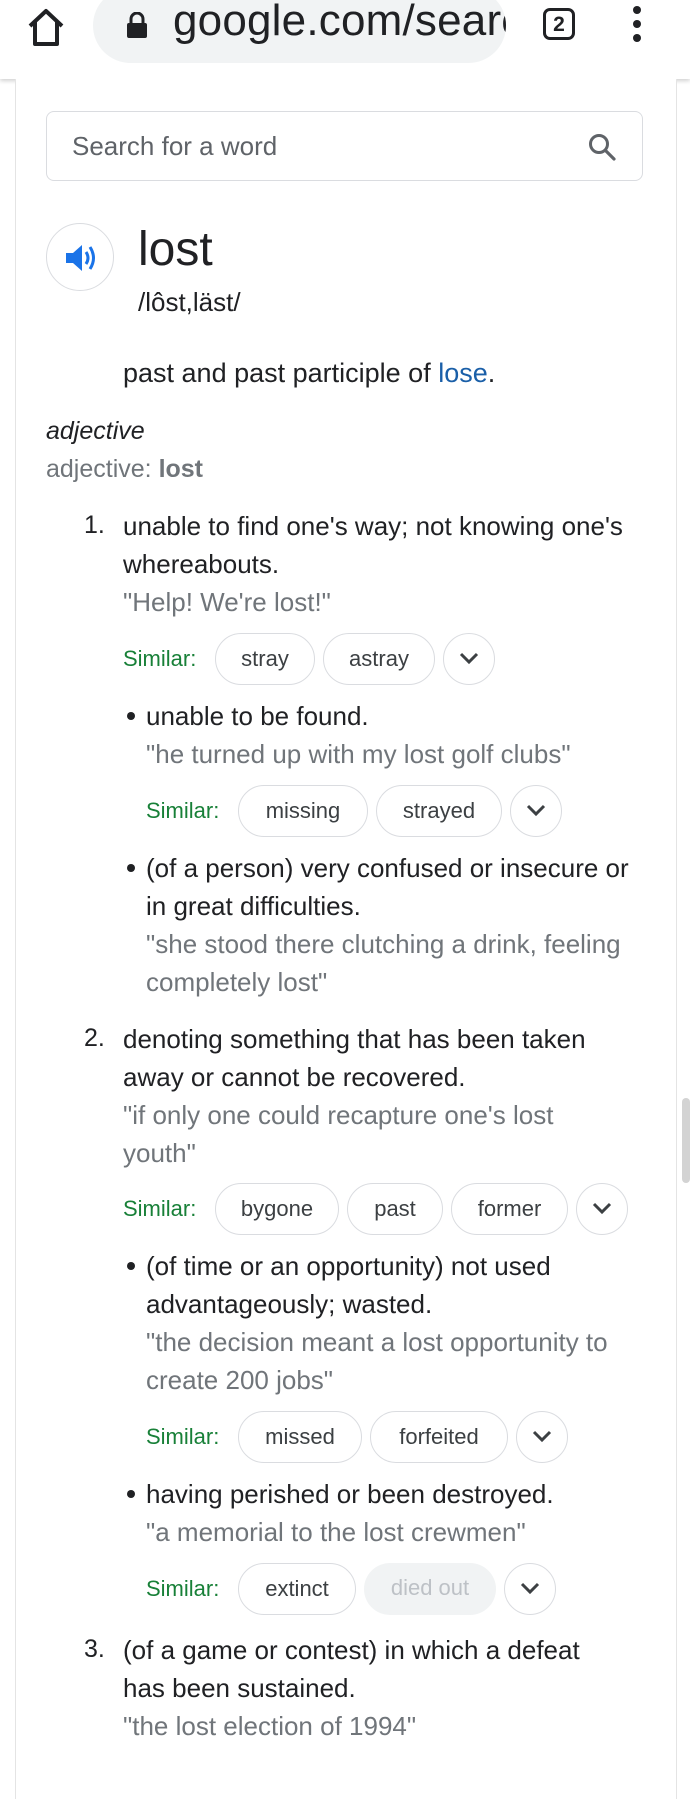 Image resolution: width=690 pixels, height=1799 pixels. I want to click on word-search-box, so click(344, 146).